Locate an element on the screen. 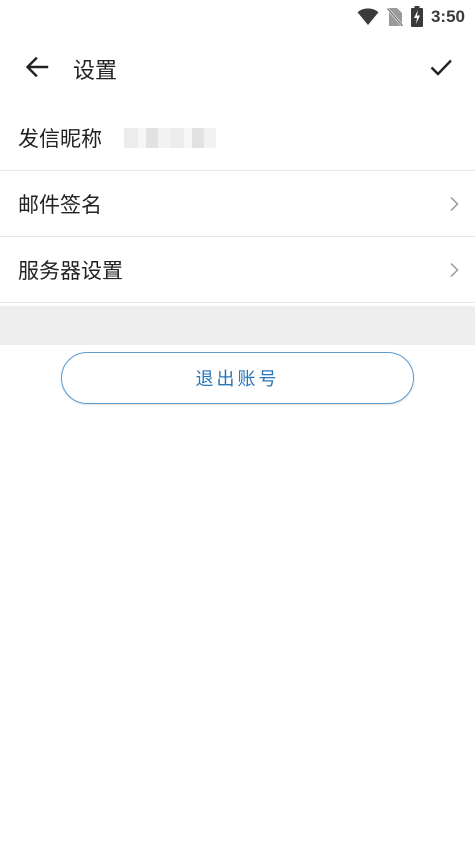 The height and width of the screenshot is (844, 475). setting-row-server-settings: 服务器设置 is located at coordinates (237, 270).